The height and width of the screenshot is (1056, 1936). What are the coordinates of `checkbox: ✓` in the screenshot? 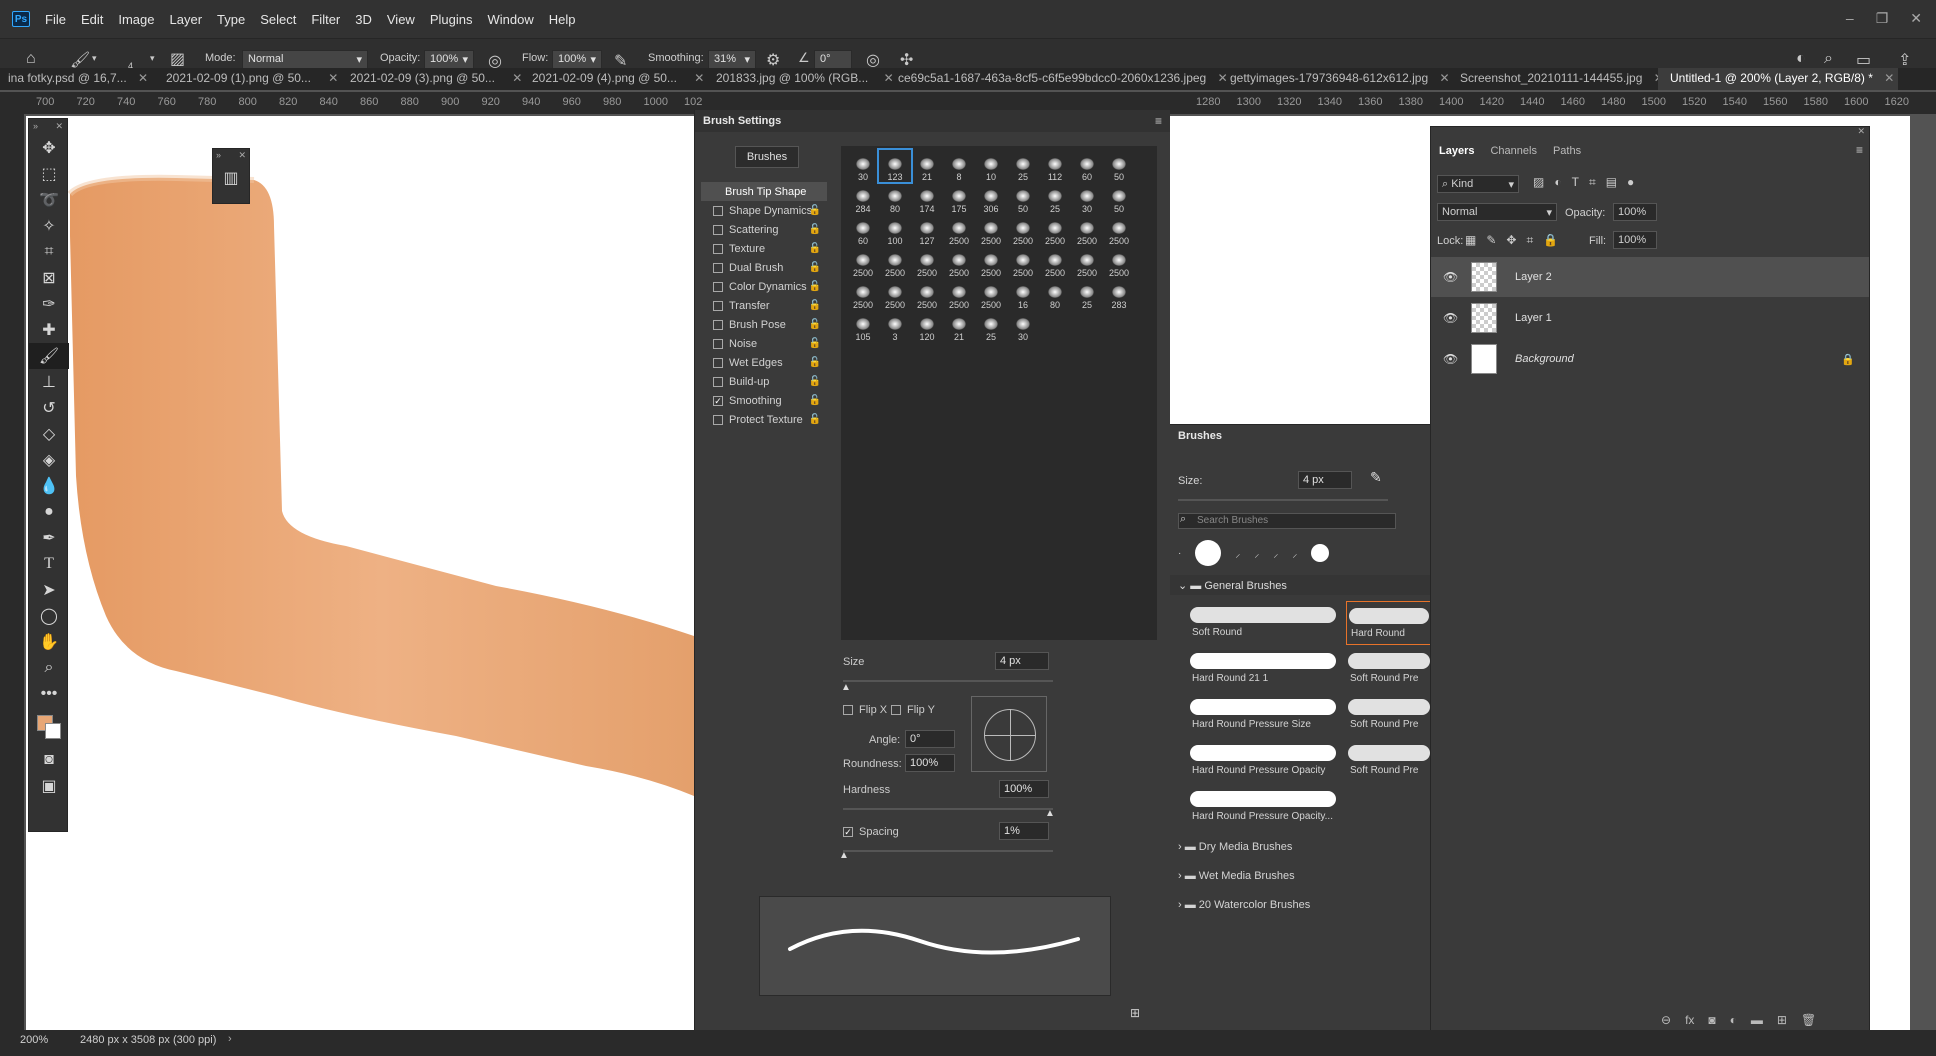 It's located at (718, 400).